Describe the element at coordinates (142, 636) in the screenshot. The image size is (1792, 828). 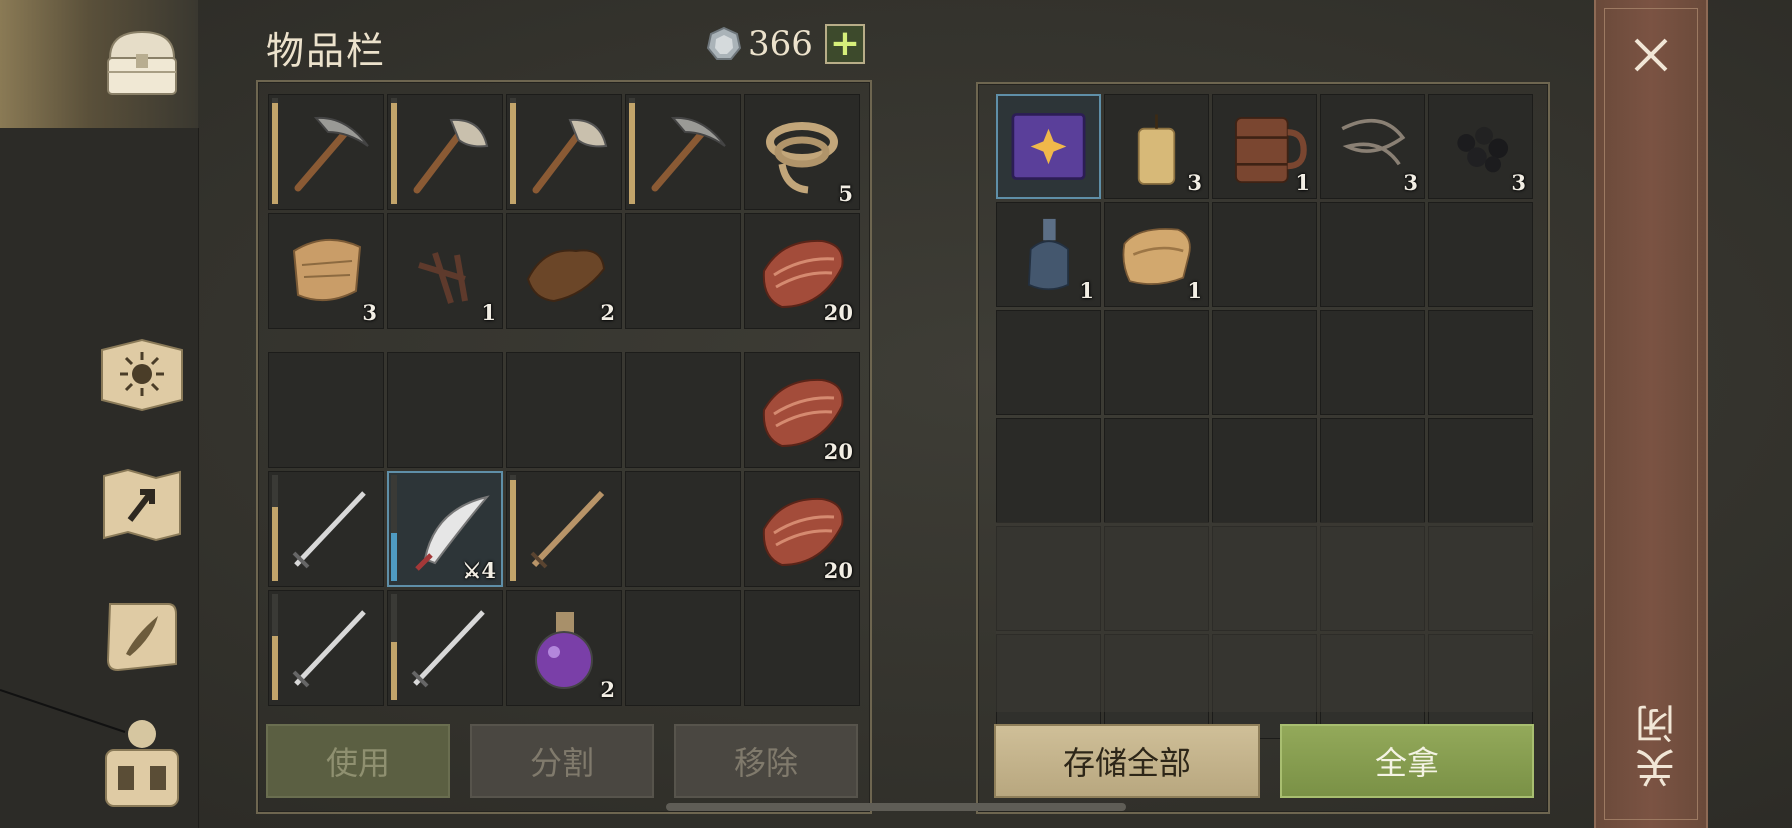
I see `scroll-quill-icon` at that location.